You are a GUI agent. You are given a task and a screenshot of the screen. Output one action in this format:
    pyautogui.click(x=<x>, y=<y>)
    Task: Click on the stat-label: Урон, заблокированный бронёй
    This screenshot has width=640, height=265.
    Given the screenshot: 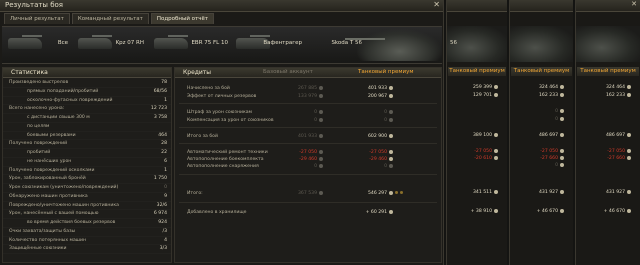 What is the action you would take?
    pyautogui.click(x=47, y=179)
    